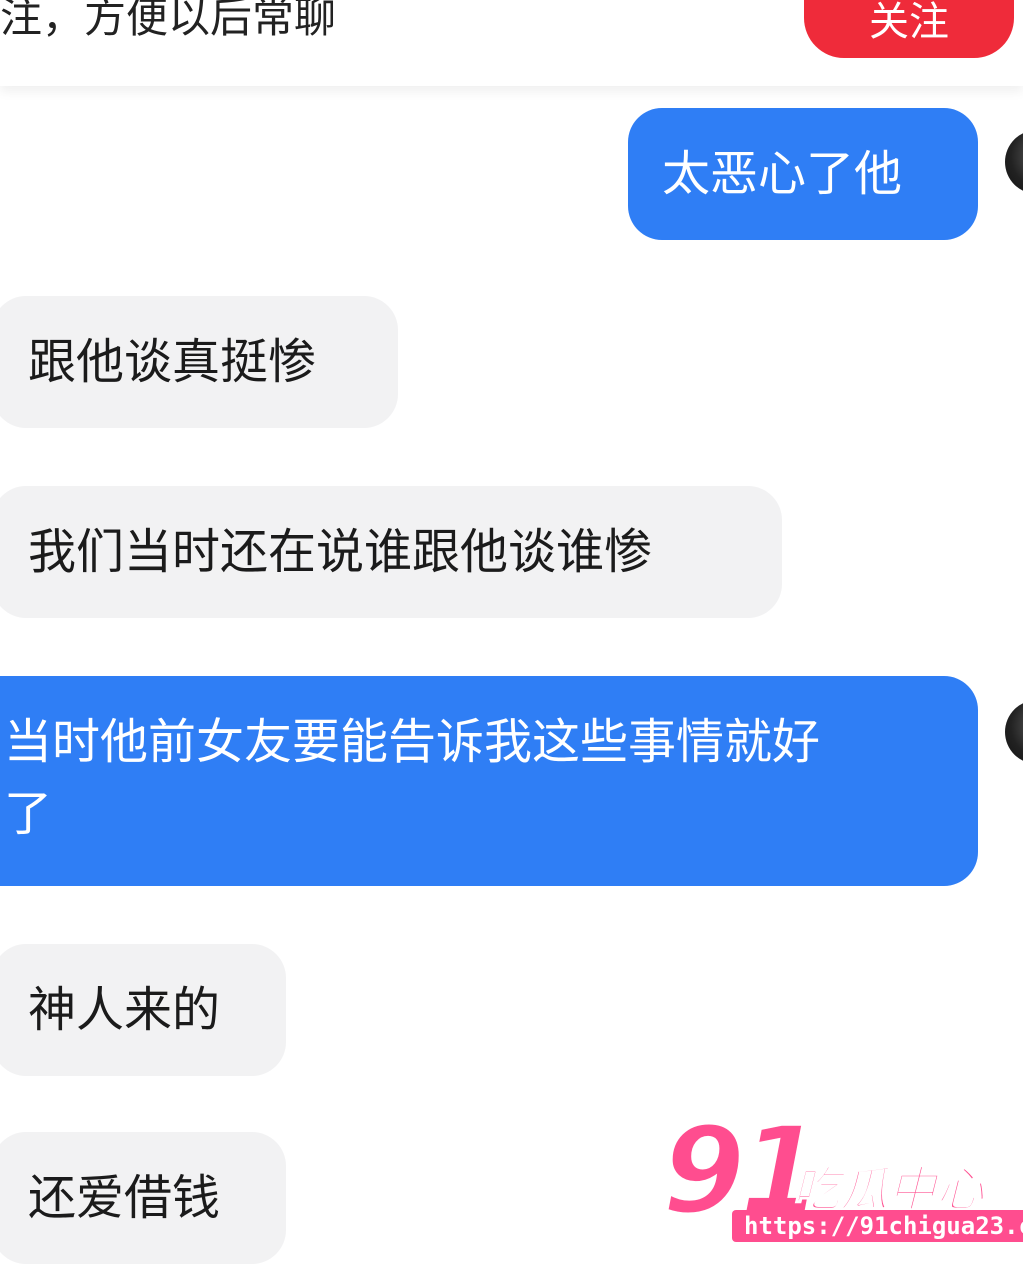  I want to click on message-bubble-incoming: 神人来的, so click(143, 1010).